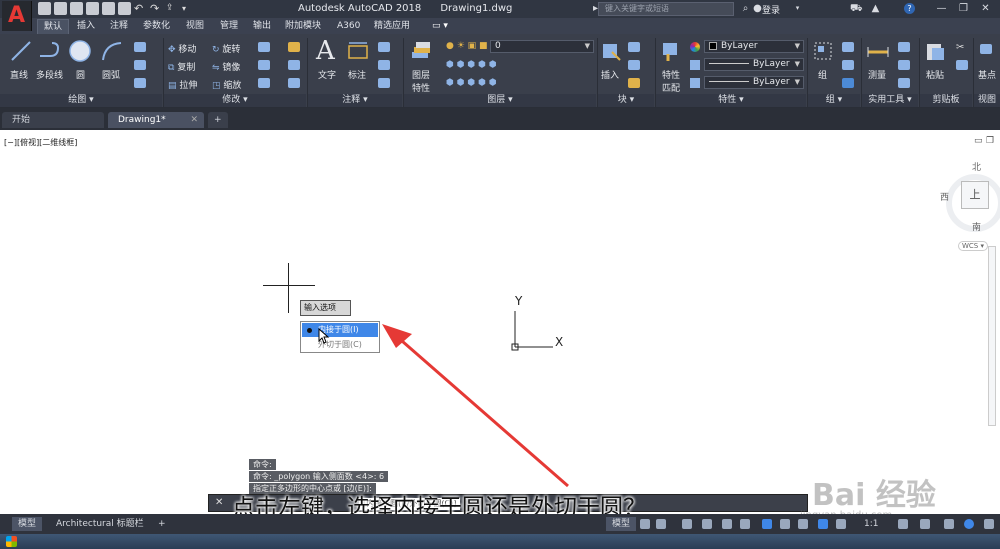  Describe the element at coordinates (871, 524) in the screenshot. I see `annotation-scale: 1:1` at that location.